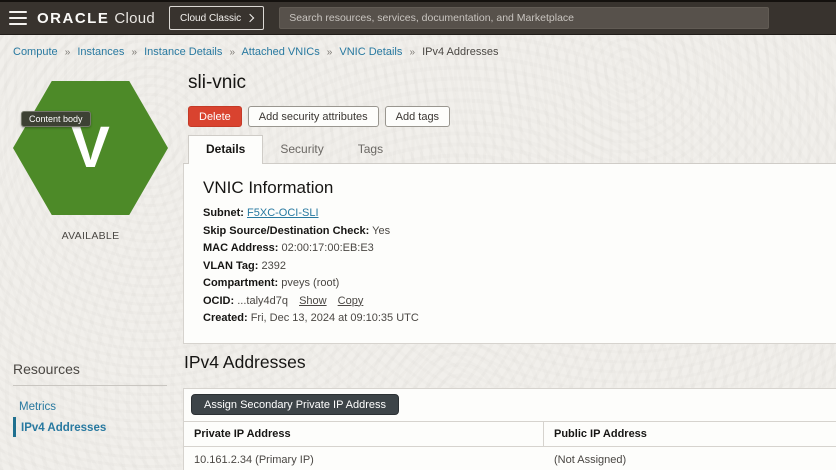 The image size is (836, 470). I want to click on ocid-value: ...taly4d7q, so click(262, 300).